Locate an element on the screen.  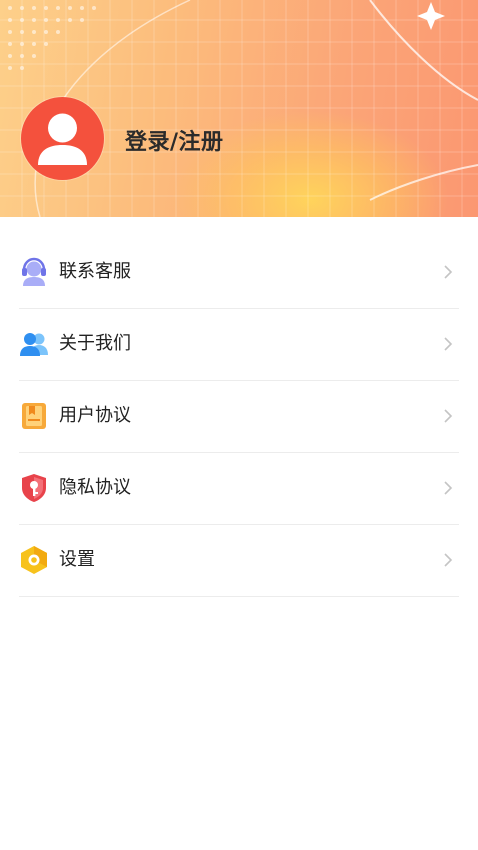
menu-item-settings: 设置 is located at coordinates (239, 561).